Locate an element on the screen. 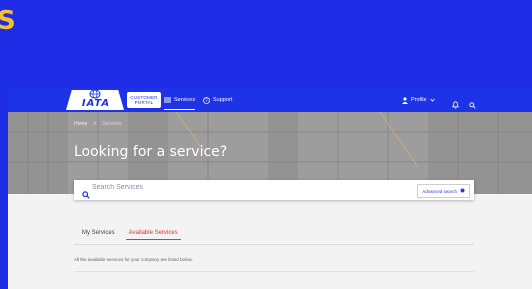  iata-logo-badge: IATA is located at coordinates (95, 100).